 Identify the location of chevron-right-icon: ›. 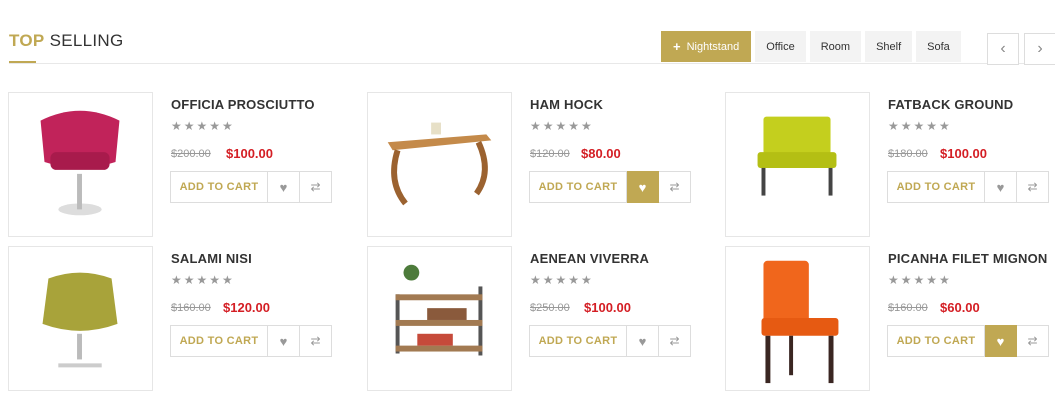
(1040, 48).